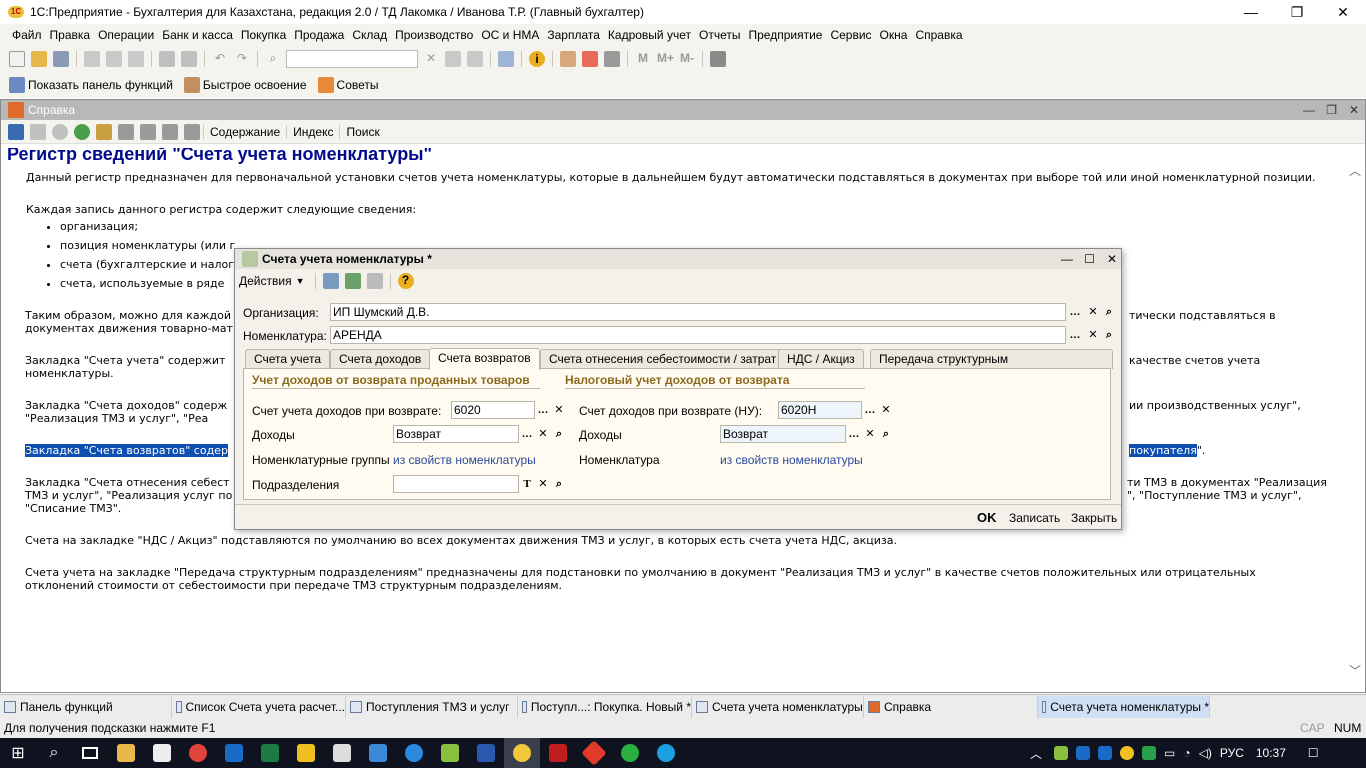 This screenshot has width=1366, height=768. I want to click on open-icon, so click(39, 59).